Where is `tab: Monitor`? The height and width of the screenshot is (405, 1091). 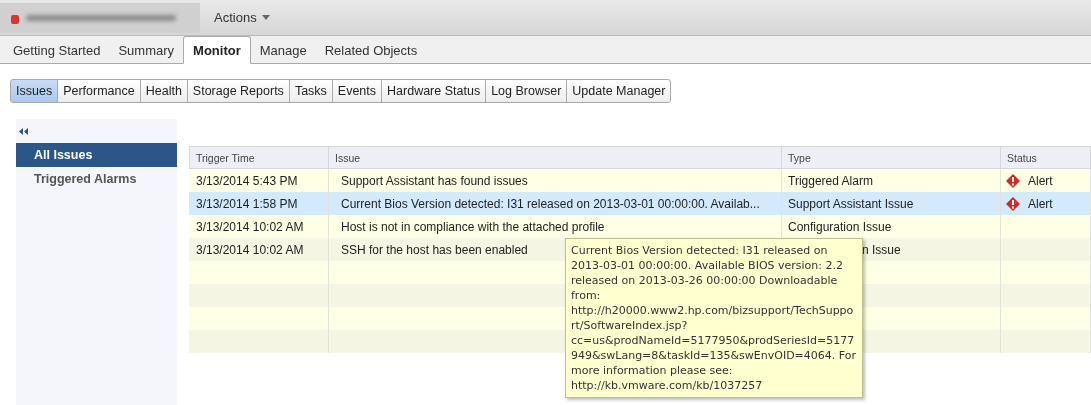 tab: Monitor is located at coordinates (217, 50).